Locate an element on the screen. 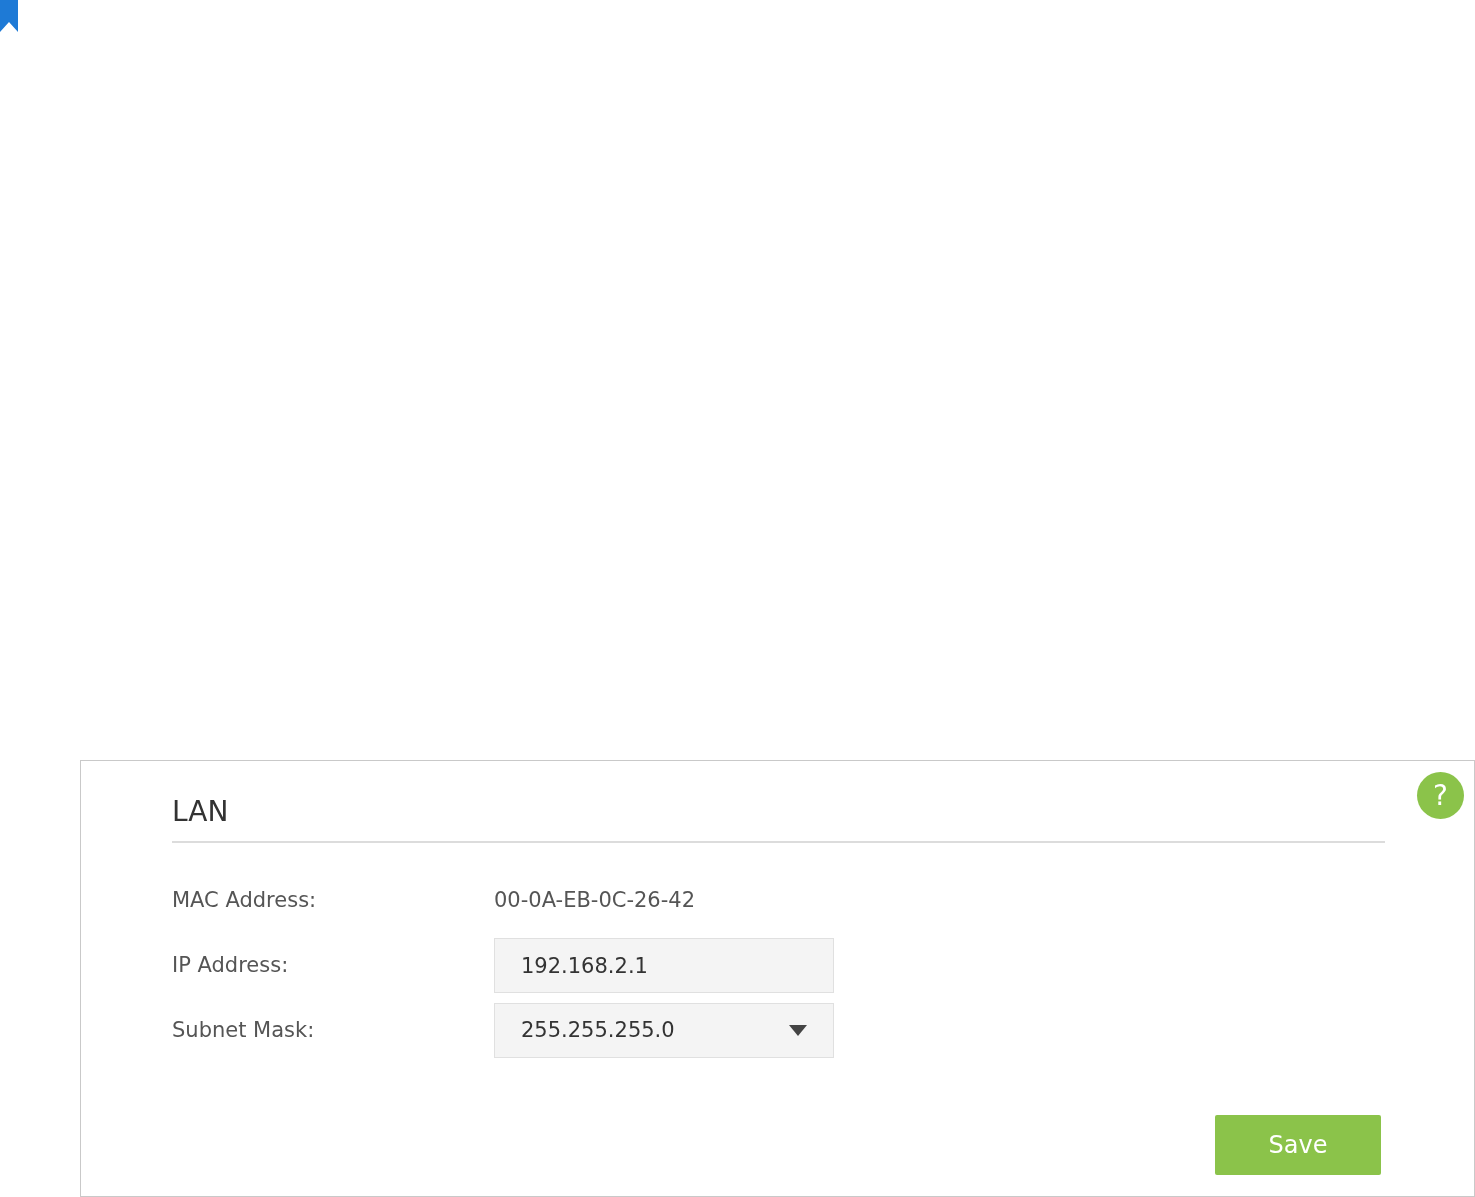 This screenshot has width=1475, height=1197. subnet-mask-dropdown: 255.255.255.0 is located at coordinates (664, 1030).